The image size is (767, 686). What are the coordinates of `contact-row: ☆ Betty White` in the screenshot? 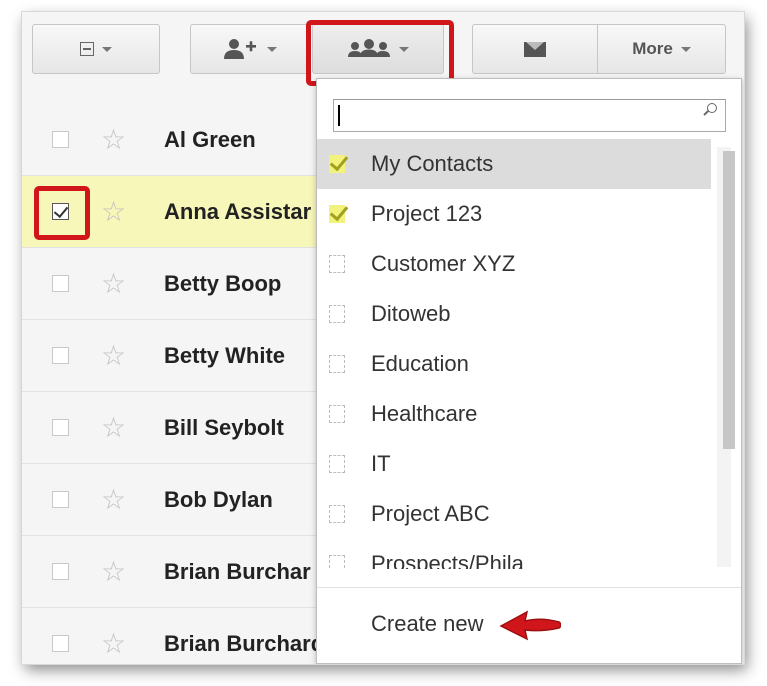 It's located at (172, 356).